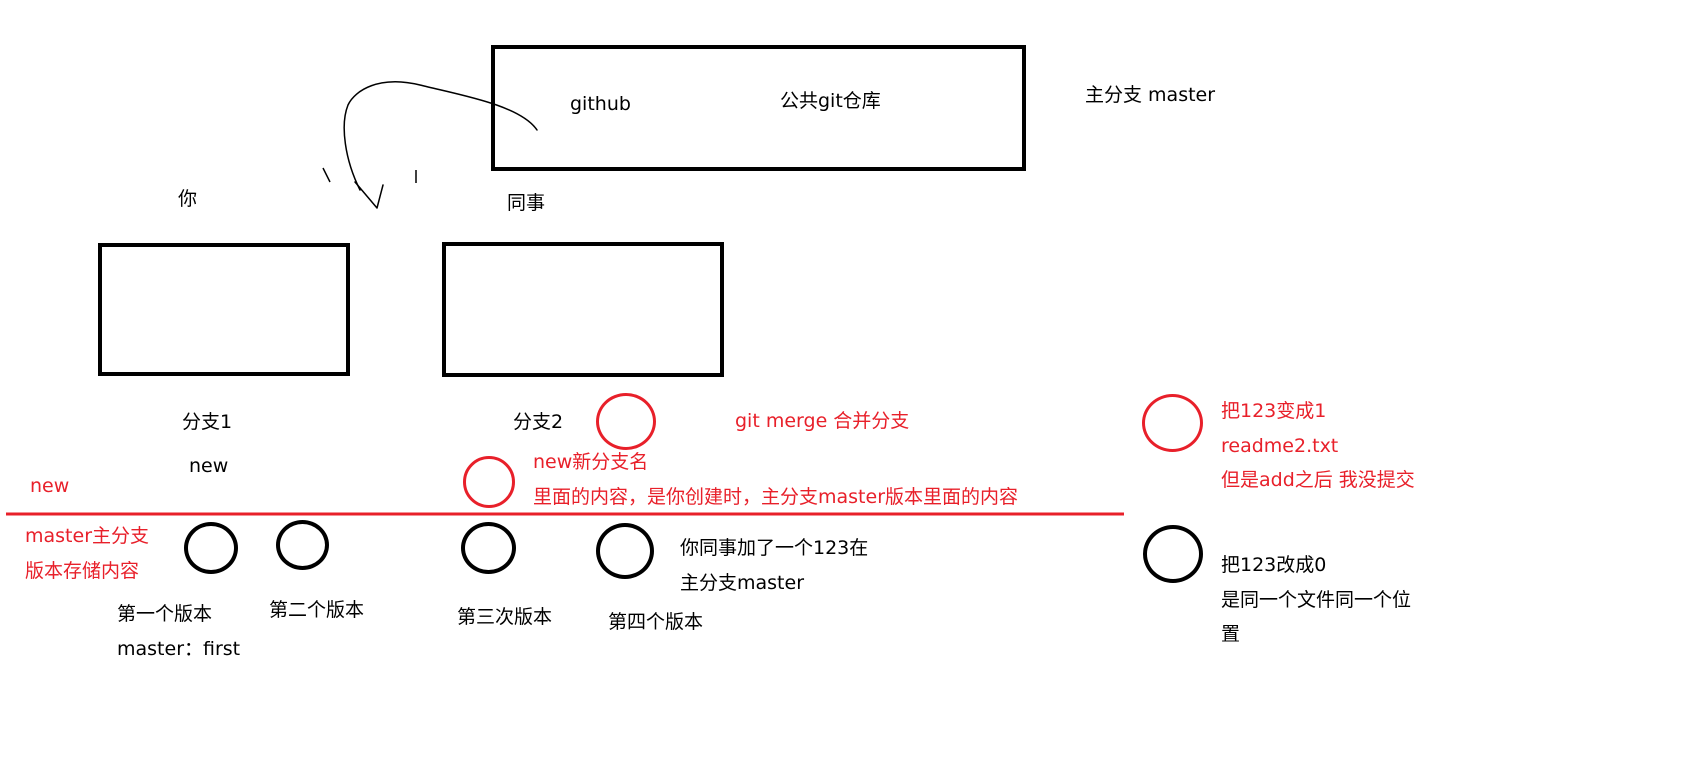 Image resolution: width=1684 pixels, height=783 pixels. I want to click on version2-label: 第二个版本, so click(317, 610).